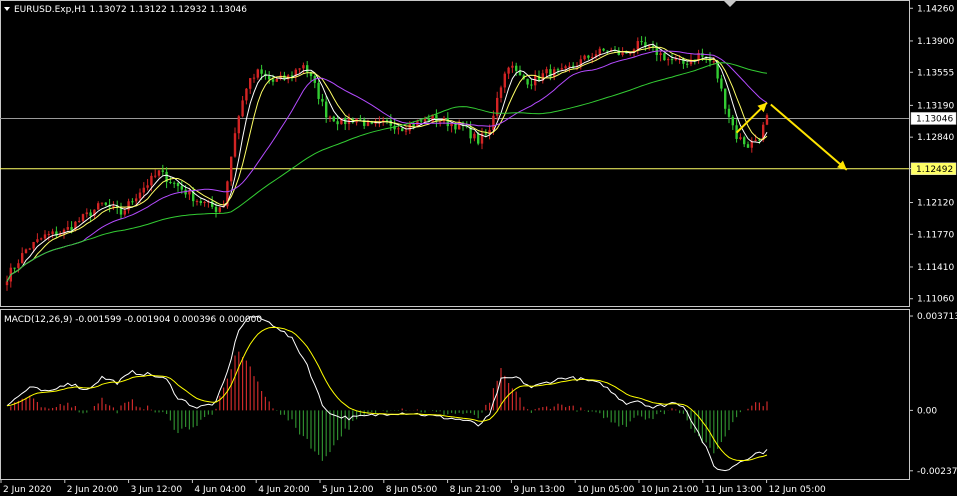 This screenshot has width=957, height=496. I want to click on time-tick-label: 10 Jun 05:00, so click(605, 490).